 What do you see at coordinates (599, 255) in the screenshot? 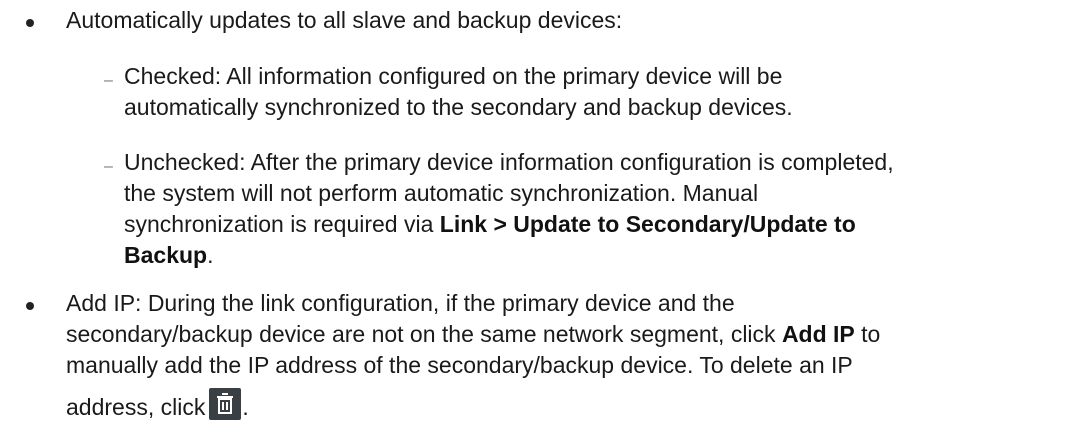
I see `unchecked-line-4: Backup.` at bounding box center [599, 255].